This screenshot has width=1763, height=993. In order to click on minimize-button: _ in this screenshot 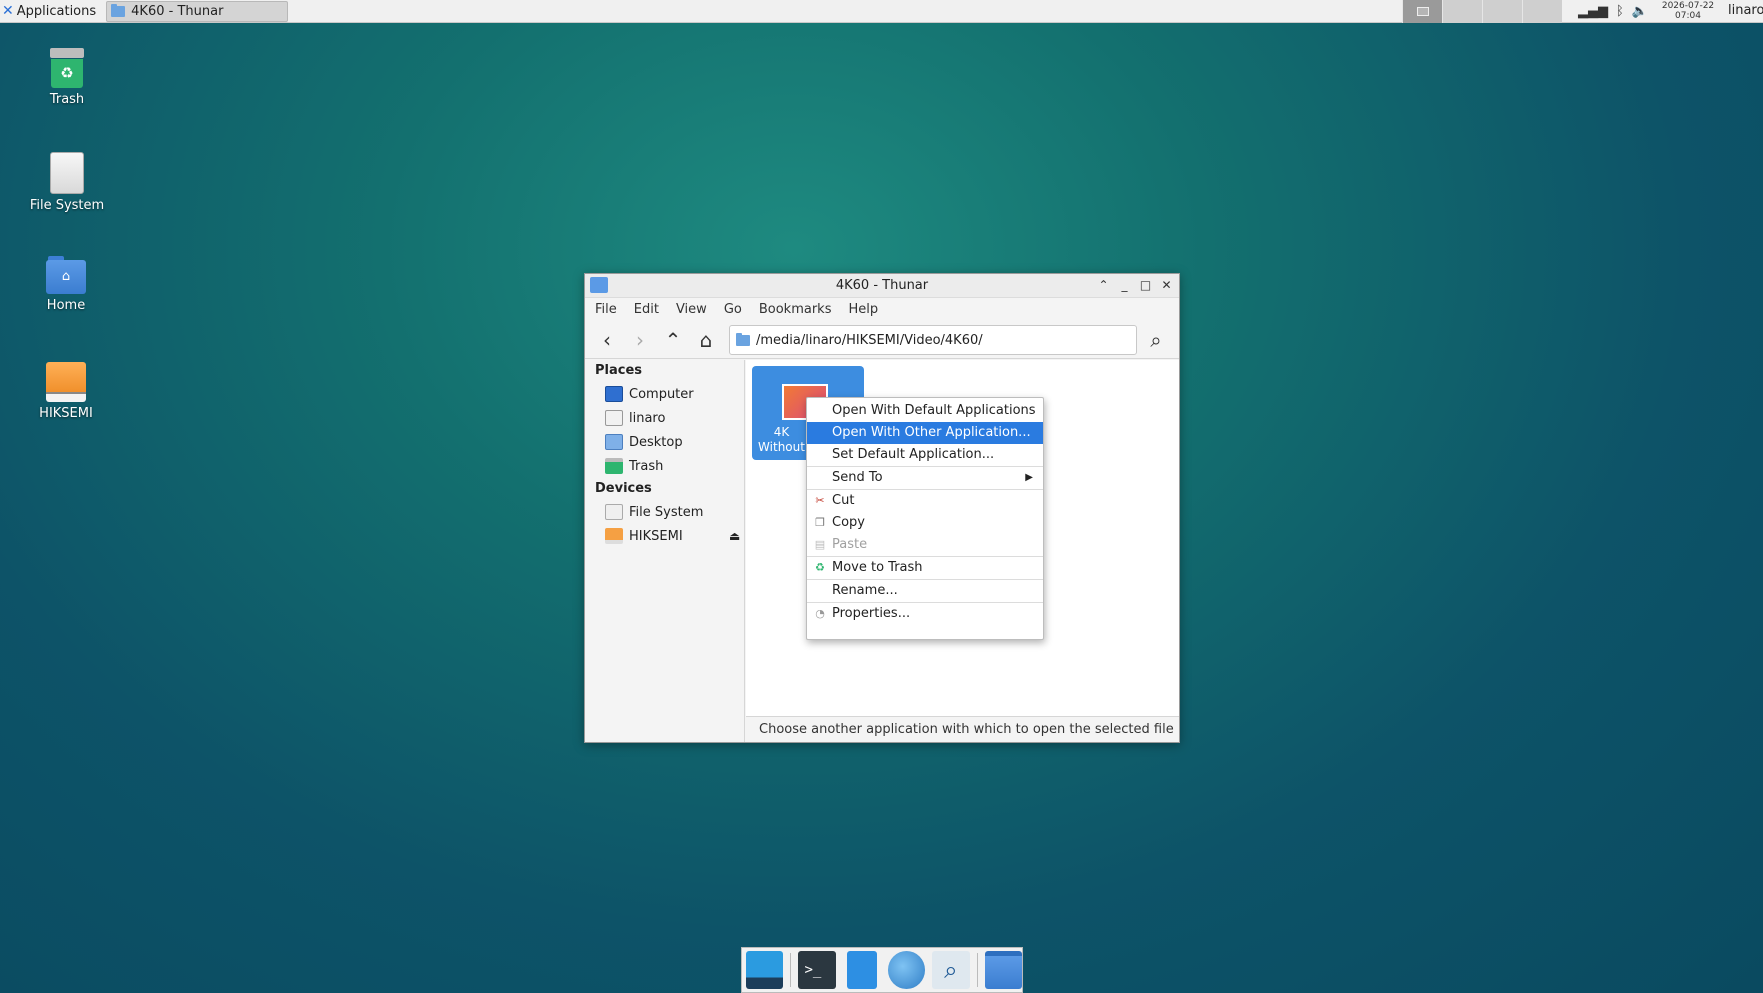, I will do `click(1124, 285)`.